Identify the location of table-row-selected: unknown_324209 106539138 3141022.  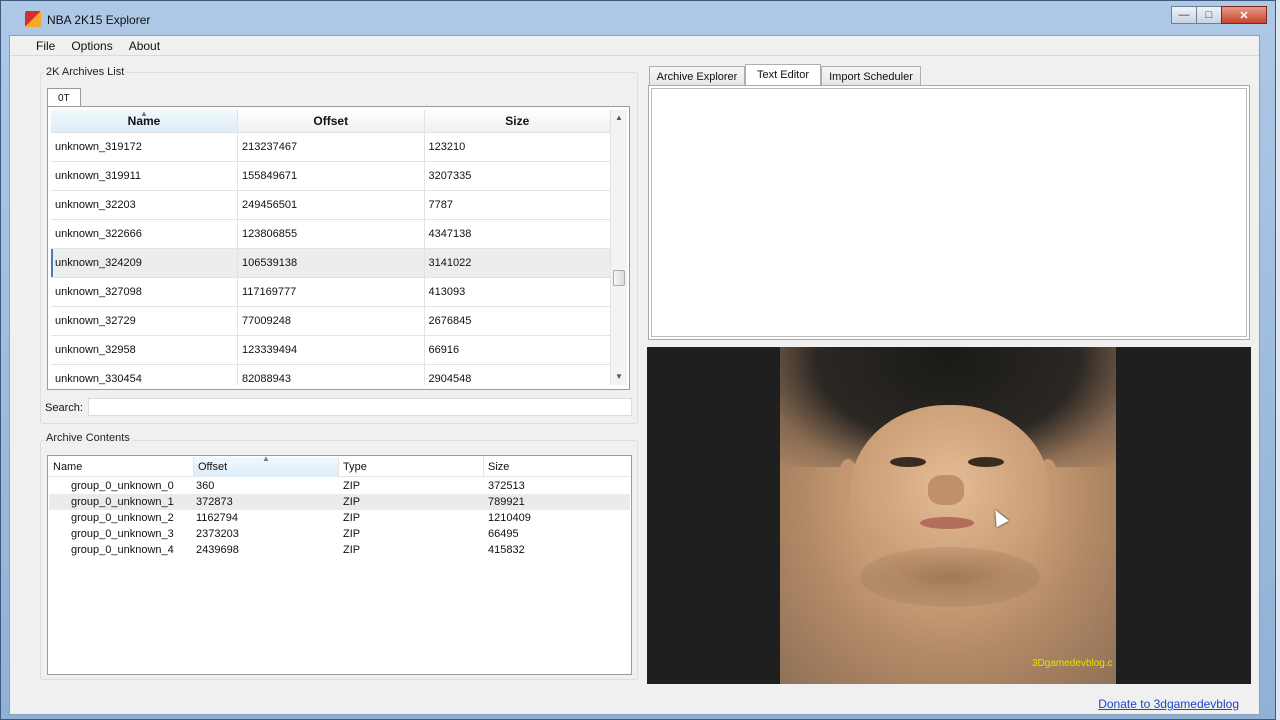
(331, 263).